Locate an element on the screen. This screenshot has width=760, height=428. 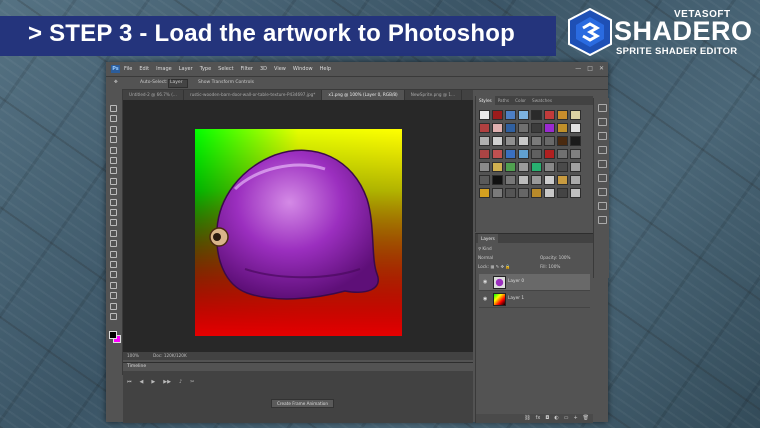
type-tool-icon is located at coordinates (113, 264).